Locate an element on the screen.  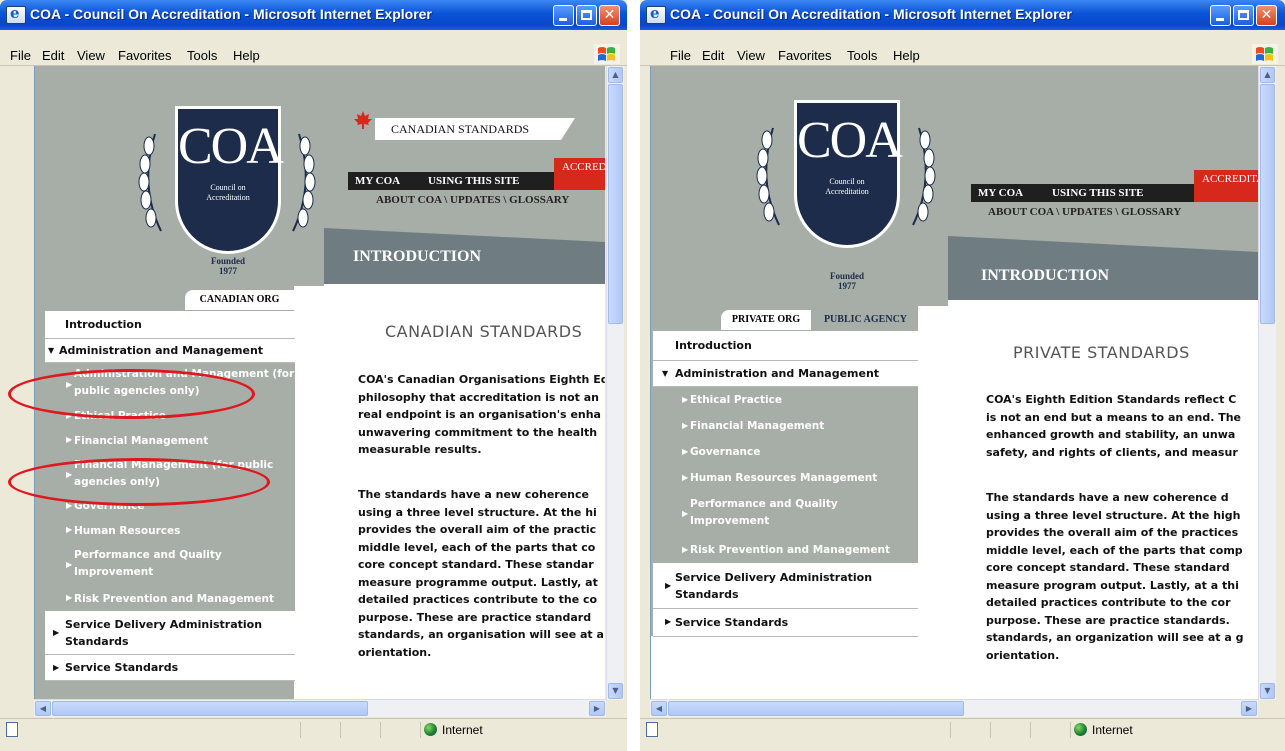
logo-founded: Founded is located at coordinates (846, 276).